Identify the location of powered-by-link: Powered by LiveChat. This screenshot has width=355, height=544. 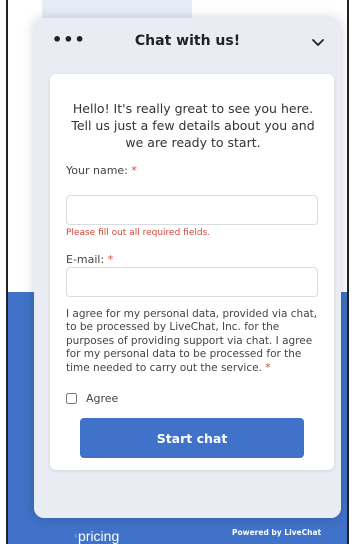
(276, 532).